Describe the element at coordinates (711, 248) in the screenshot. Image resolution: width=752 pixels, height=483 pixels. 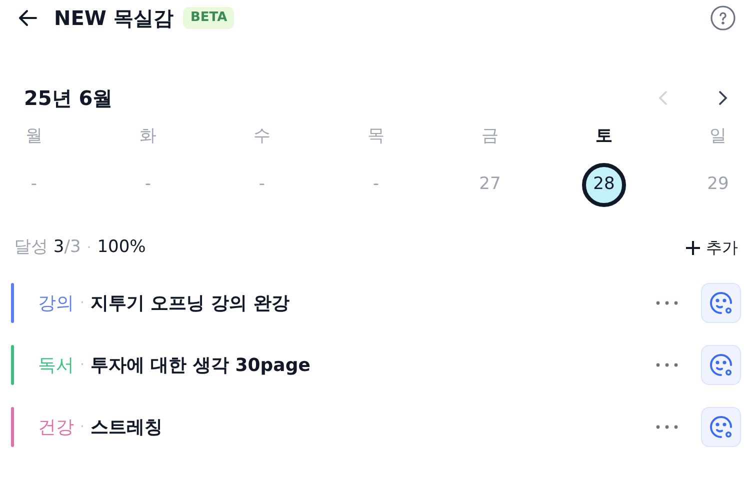
I see `add-button: 추가` at that location.